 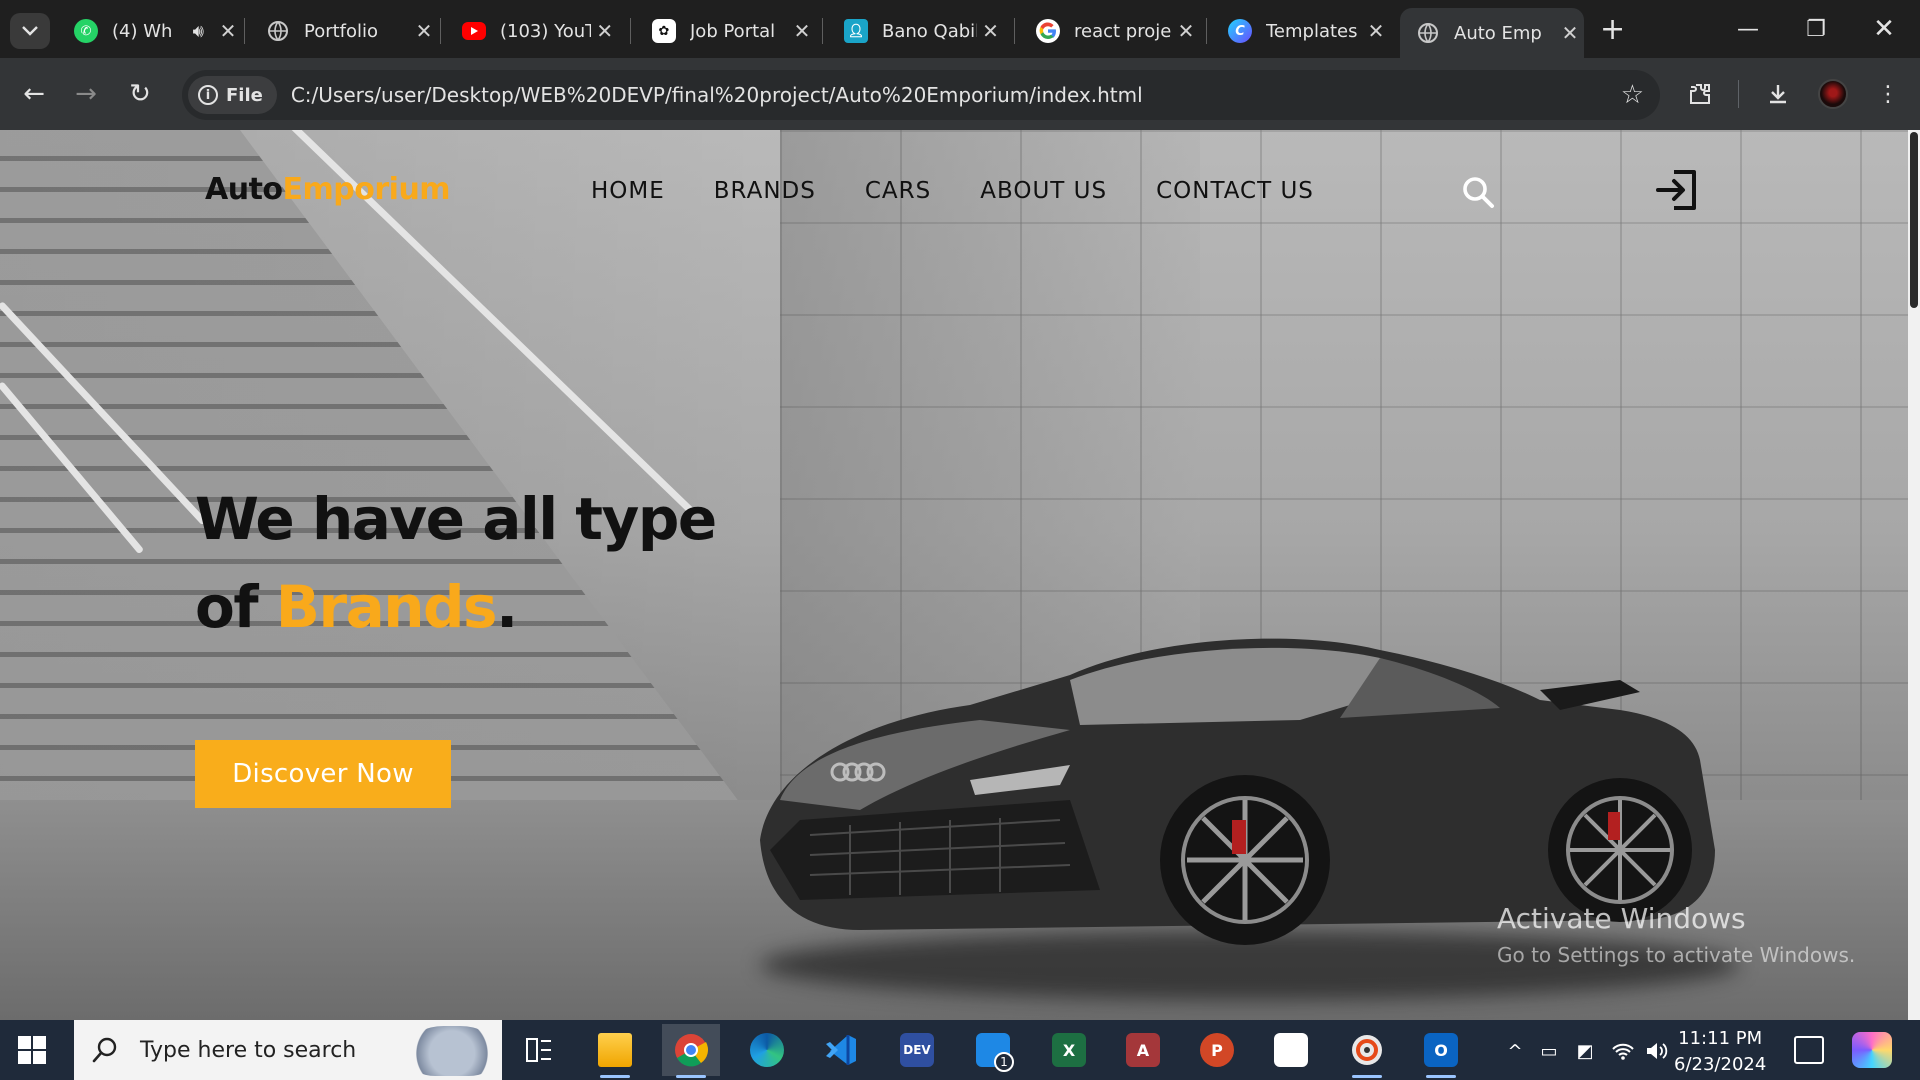 I want to click on extensions-icon, so click(x=1700, y=94).